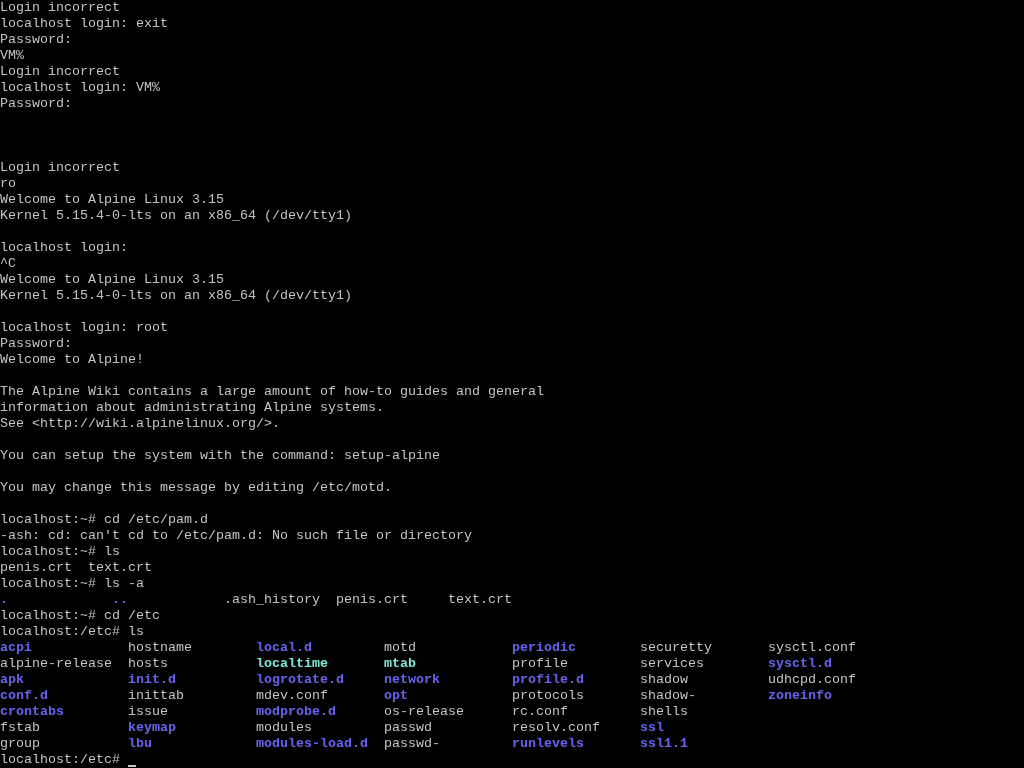 This screenshot has height=768, width=1024. What do you see at coordinates (148, 711) in the screenshot?
I see `file-name: issue` at bounding box center [148, 711].